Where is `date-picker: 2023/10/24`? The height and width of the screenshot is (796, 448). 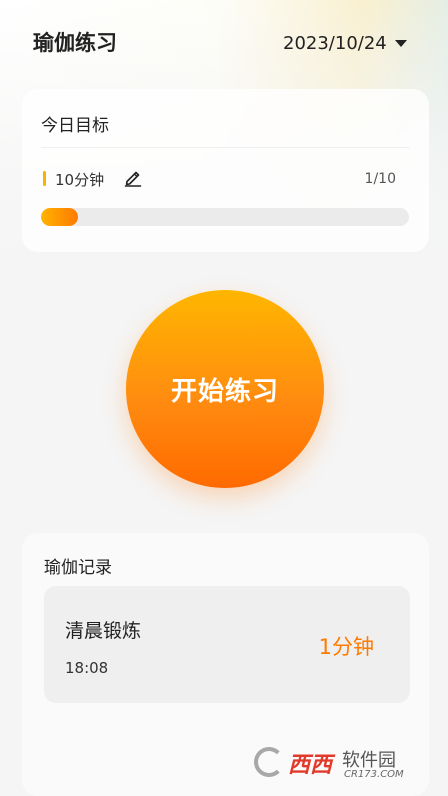
date-picker: 2023/10/24 is located at coordinates (345, 43).